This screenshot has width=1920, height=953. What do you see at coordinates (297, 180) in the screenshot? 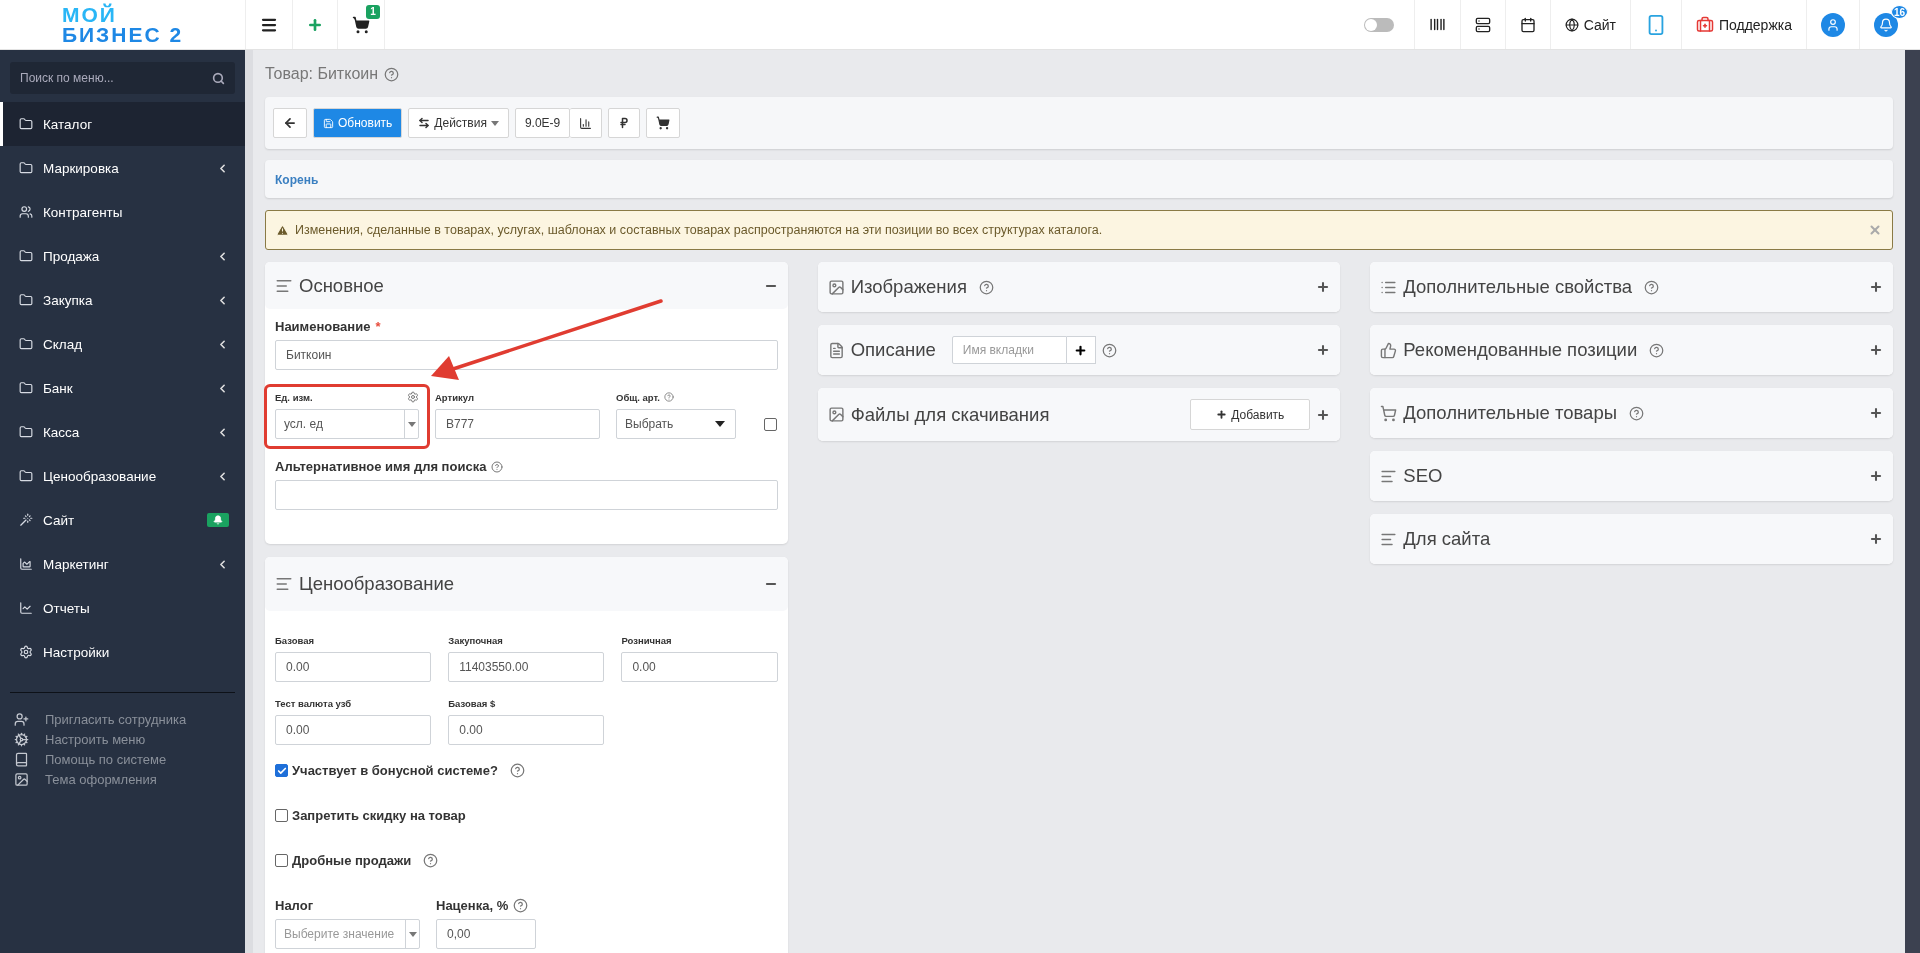
I see `breadcrumb-link: Корень` at bounding box center [297, 180].